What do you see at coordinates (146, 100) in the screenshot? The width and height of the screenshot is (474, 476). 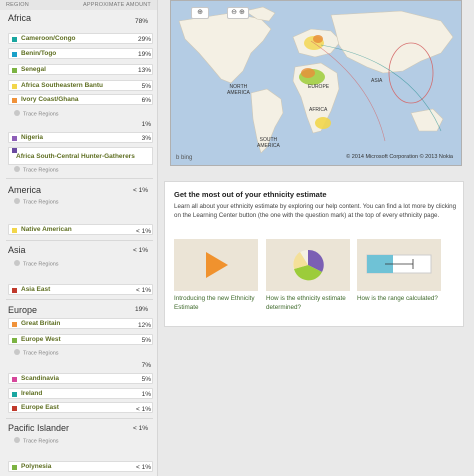 I see `subregion-value: 6%` at bounding box center [146, 100].